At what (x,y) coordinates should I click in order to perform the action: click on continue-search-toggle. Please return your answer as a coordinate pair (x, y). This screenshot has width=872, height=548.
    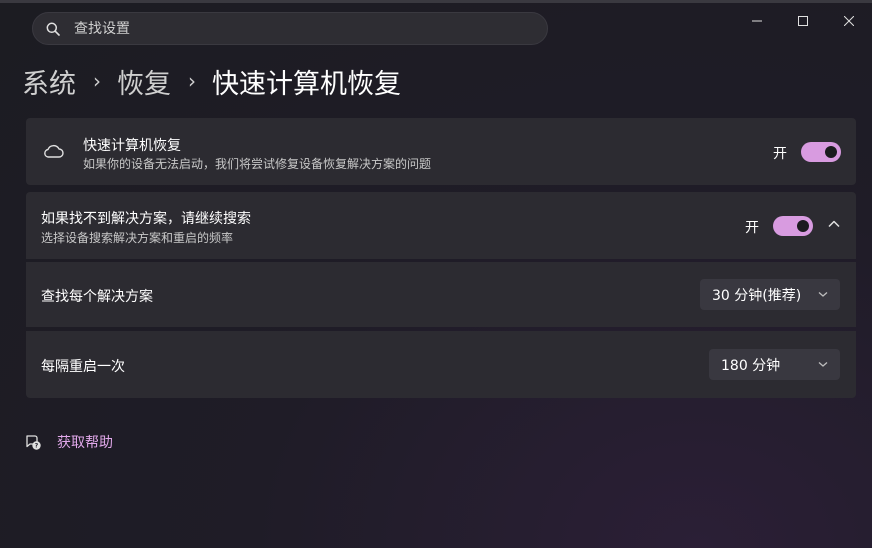
    Looking at the image, I should click on (793, 226).